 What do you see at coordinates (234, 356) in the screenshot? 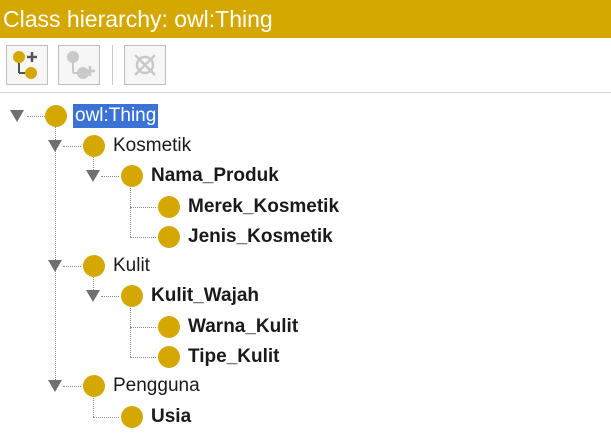
I see `tree-node-label: Tipe_Kulit` at bounding box center [234, 356].